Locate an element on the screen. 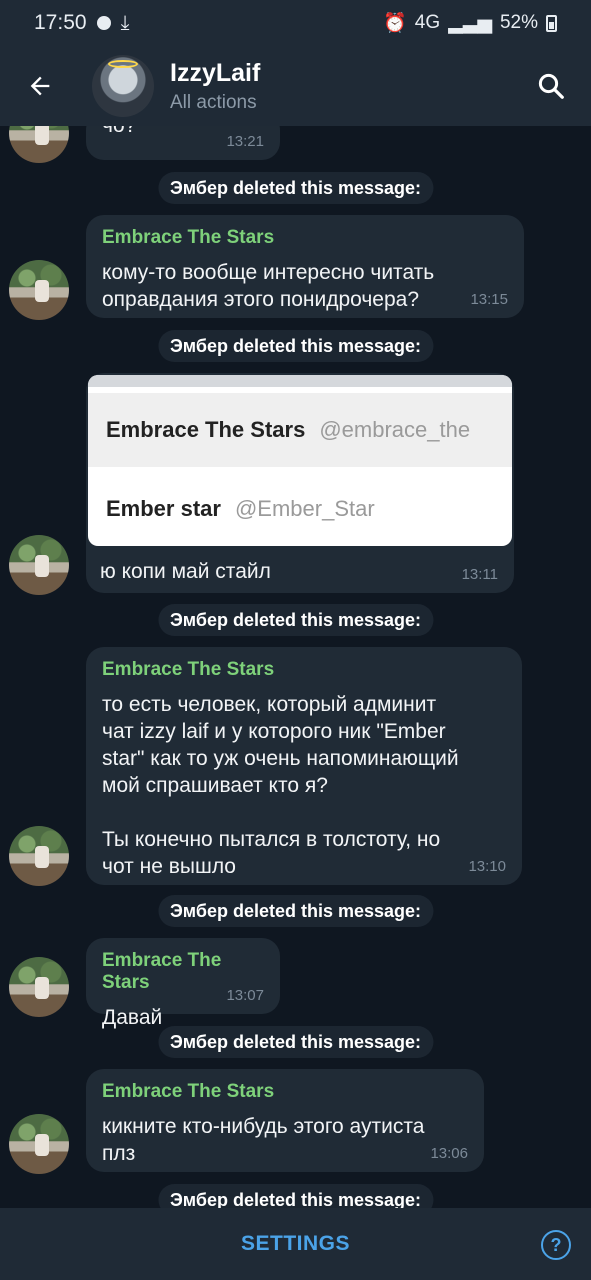 This screenshot has height=1280, width=591. battery-icon is located at coordinates (551, 23).